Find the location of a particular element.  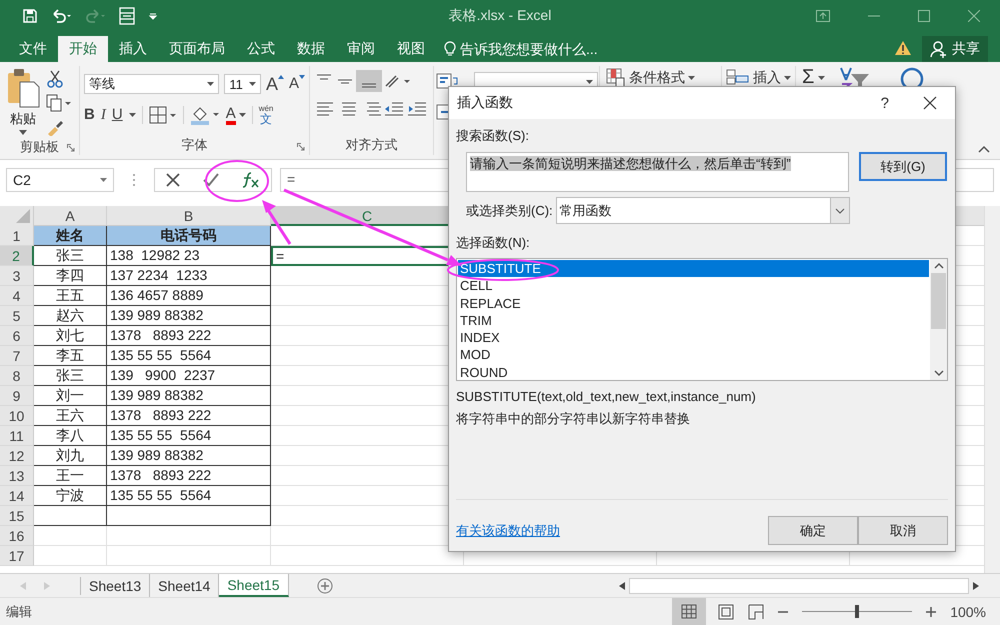

table-cell: 王一 is located at coordinates (70, 476).